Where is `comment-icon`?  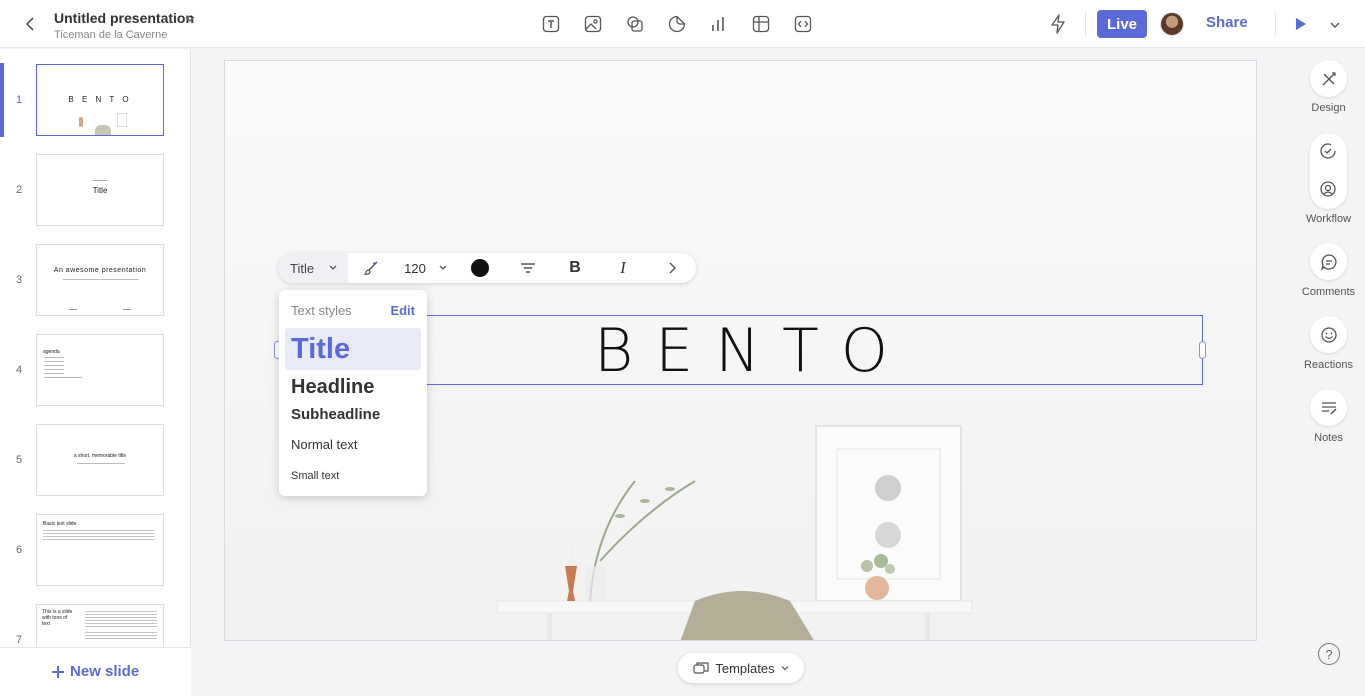
comment-icon is located at coordinates (1328, 262).